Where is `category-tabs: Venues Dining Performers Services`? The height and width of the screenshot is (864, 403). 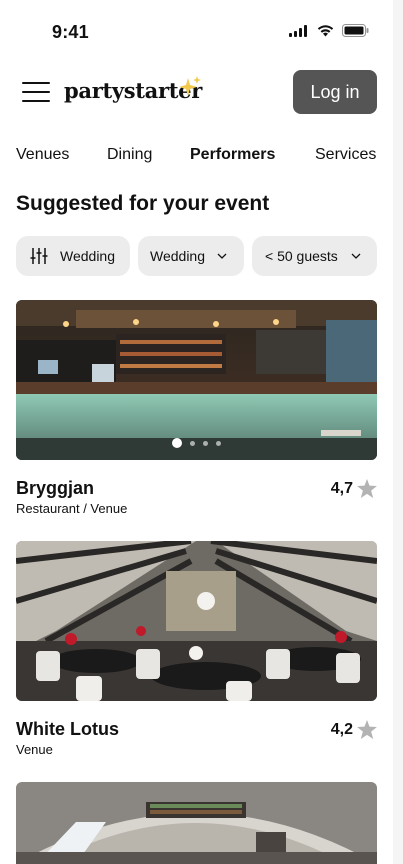
category-tabs: Venues Dining Performers Services is located at coordinates (196, 158).